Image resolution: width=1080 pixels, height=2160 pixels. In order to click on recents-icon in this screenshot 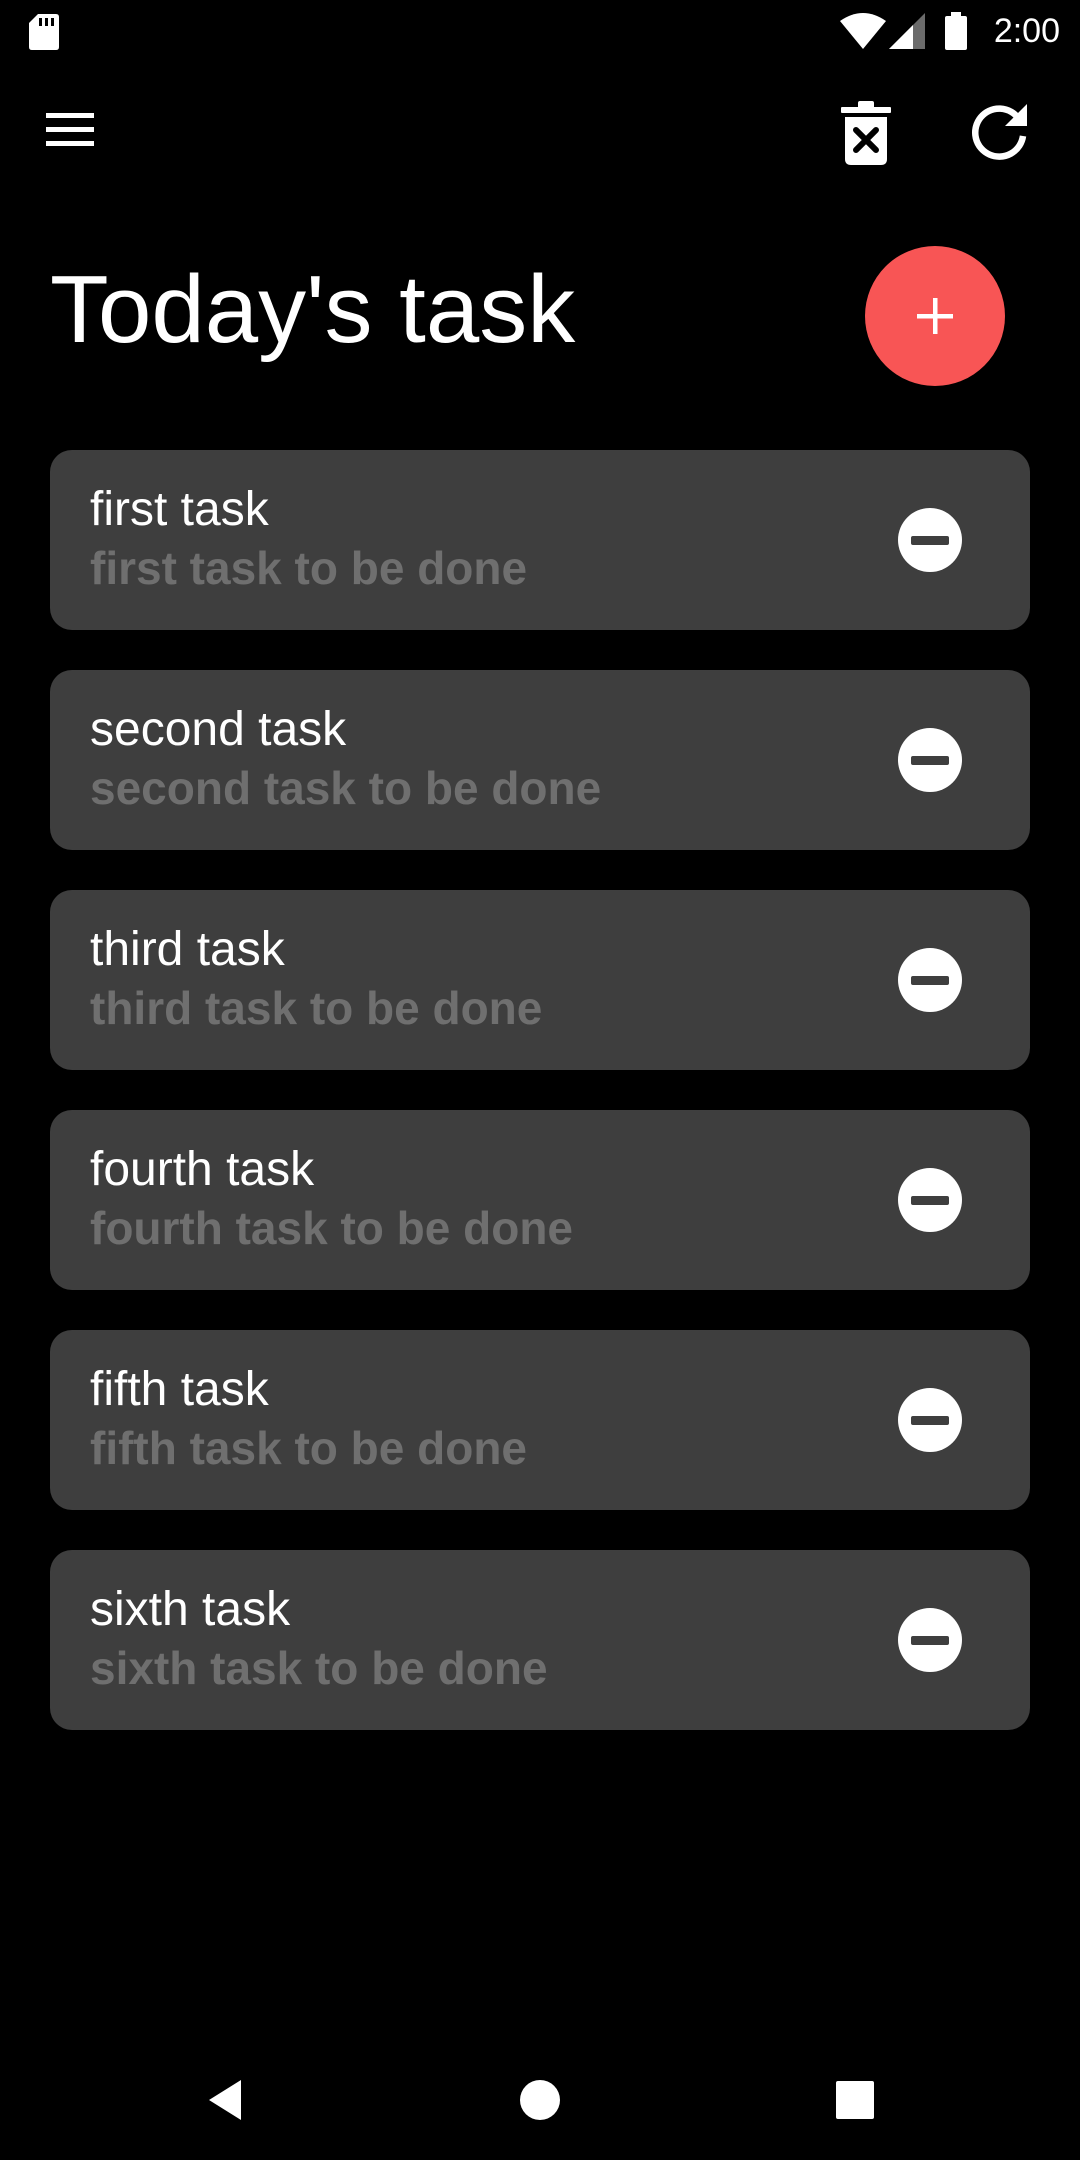, I will do `click(855, 2100)`.